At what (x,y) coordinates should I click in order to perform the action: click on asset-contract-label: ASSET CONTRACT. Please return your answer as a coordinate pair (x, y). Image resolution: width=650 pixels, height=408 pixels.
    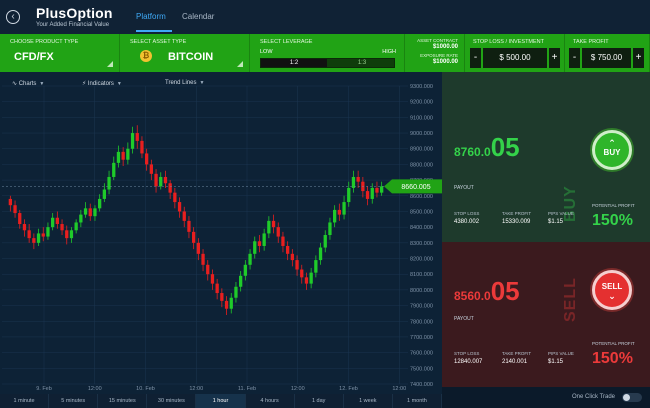
    Looking at the image, I should click on (437, 40).